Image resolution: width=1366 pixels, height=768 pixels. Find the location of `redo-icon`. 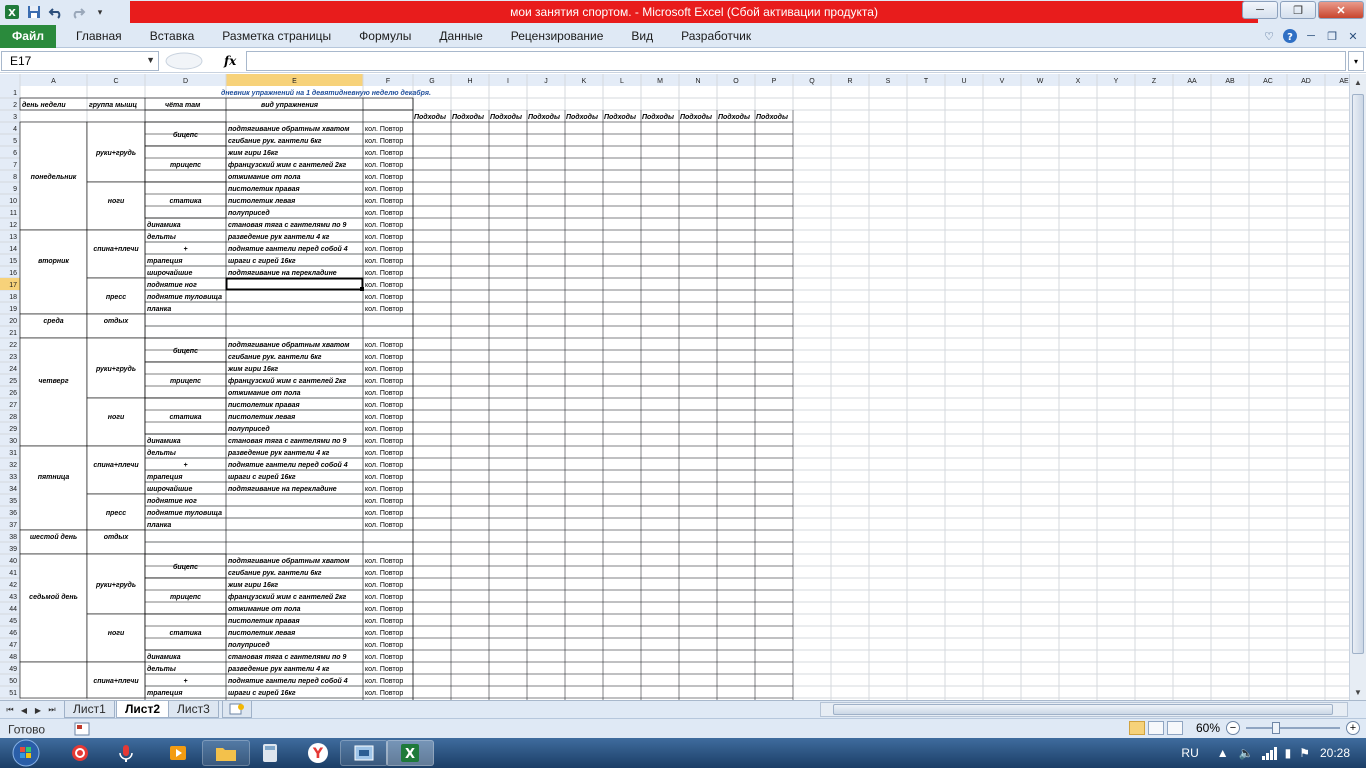

redo-icon is located at coordinates (78, 12).